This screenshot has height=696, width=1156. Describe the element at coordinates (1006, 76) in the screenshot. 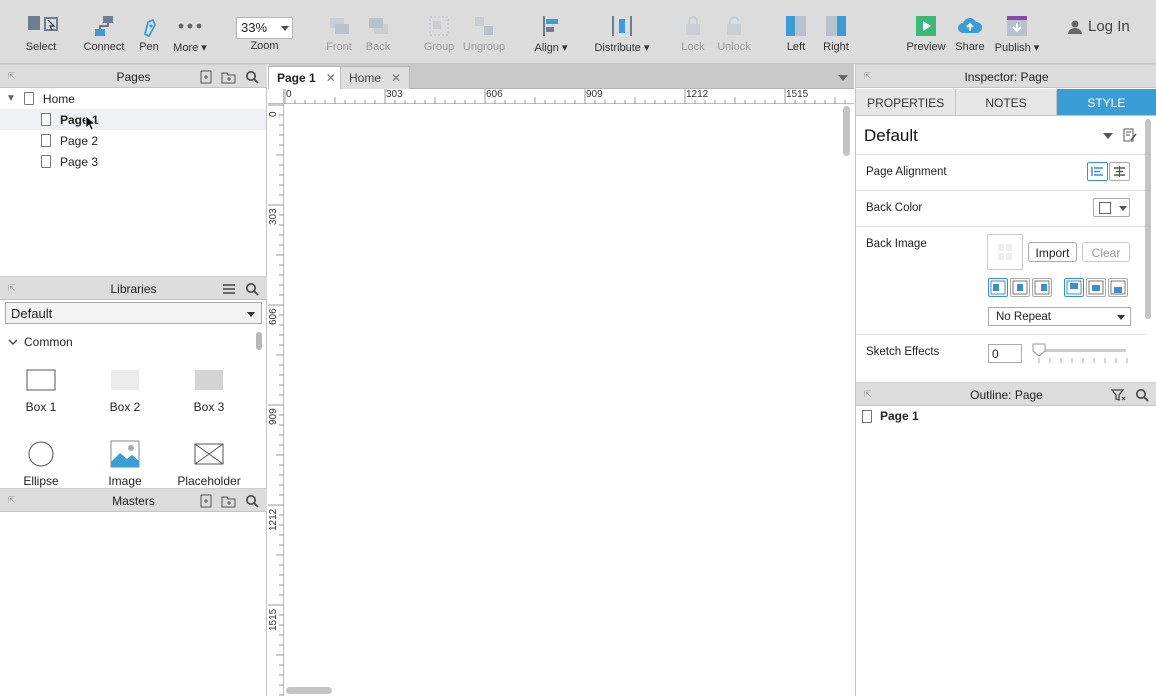

I see `inspector-header: ⇱ Inspector: Page` at that location.